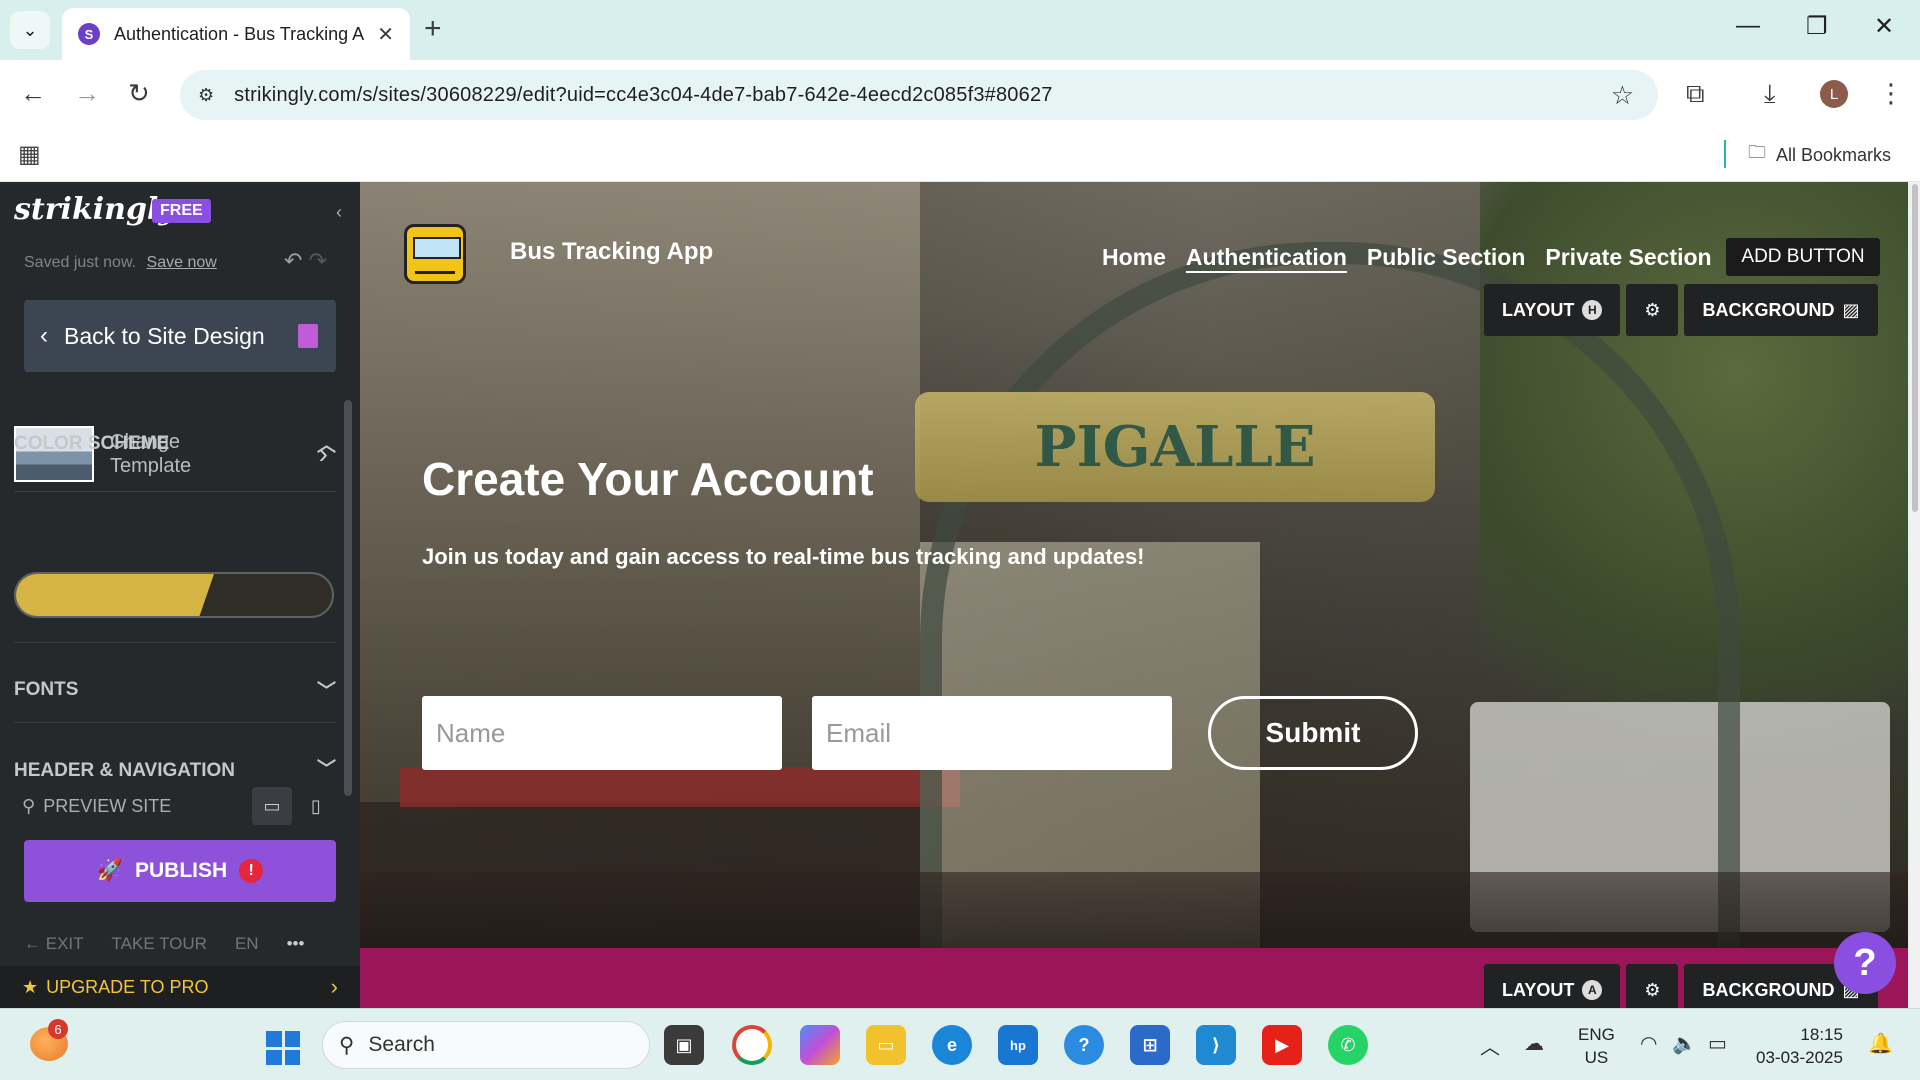 The image size is (1920, 1080). Describe the element at coordinates (326, 691) in the screenshot. I see `chevron-down-icon: ﹀` at that location.